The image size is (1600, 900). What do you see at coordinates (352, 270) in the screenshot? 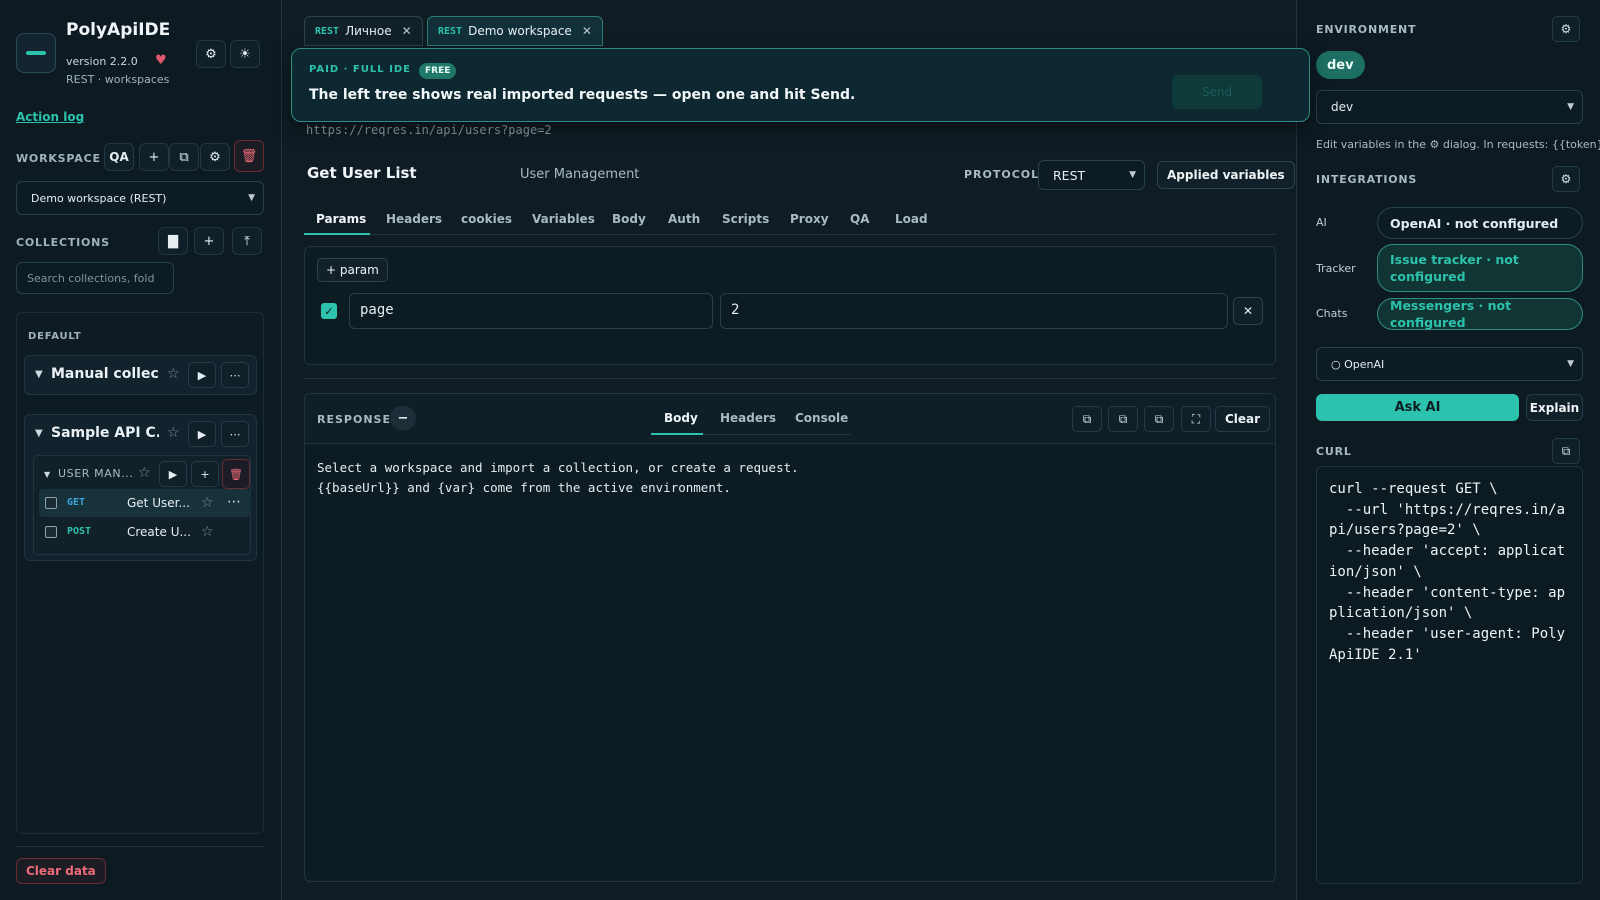
I see `add-param-button: + param` at bounding box center [352, 270].